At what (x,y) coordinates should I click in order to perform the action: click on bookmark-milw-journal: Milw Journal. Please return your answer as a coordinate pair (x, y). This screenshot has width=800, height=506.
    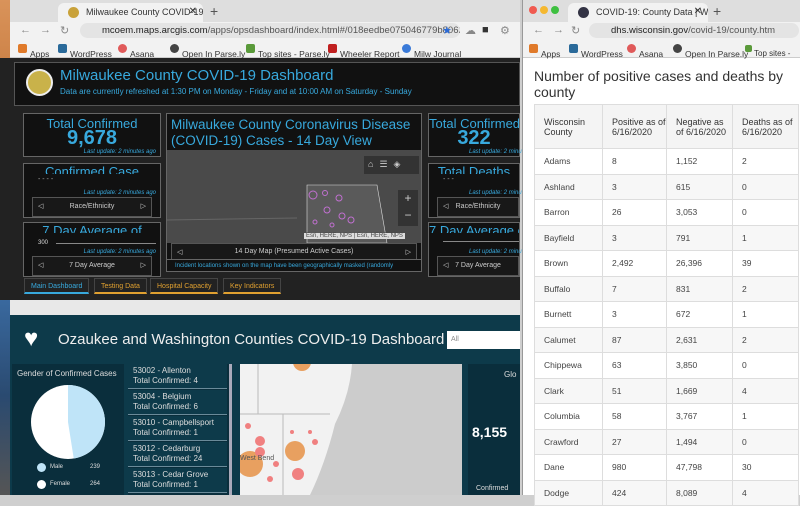
    Looking at the image, I should click on (431, 51).